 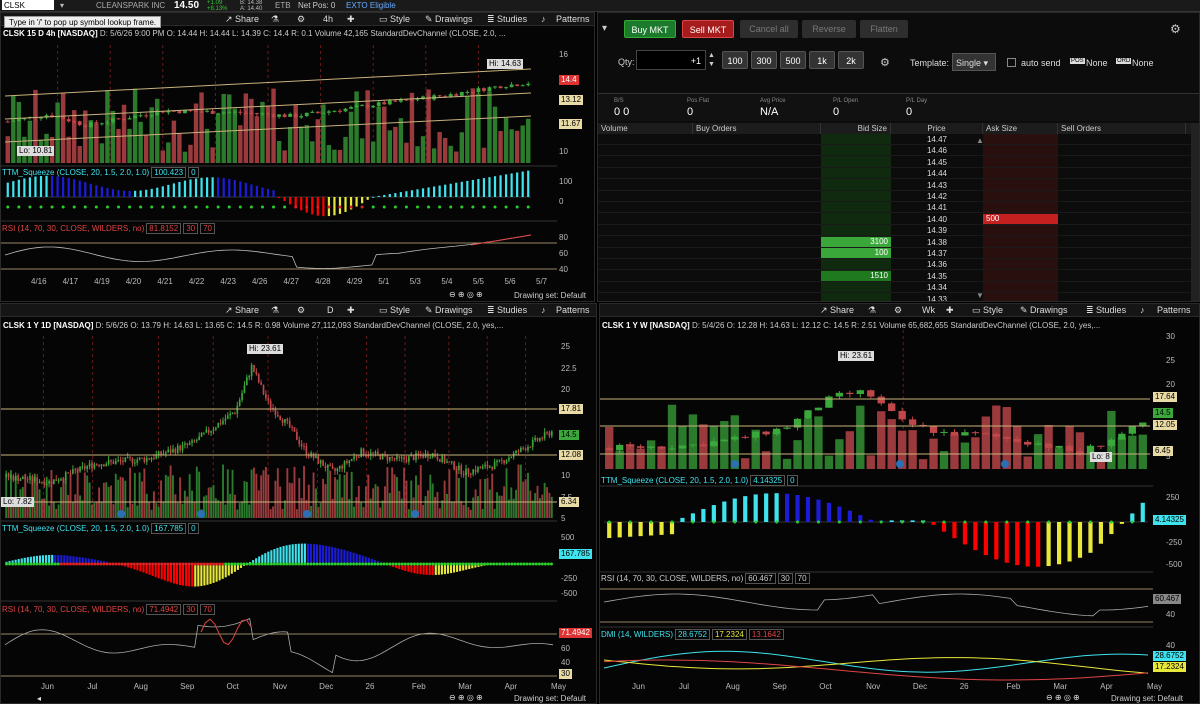 I want to click on x-tick: 5/1, so click(x=384, y=281).